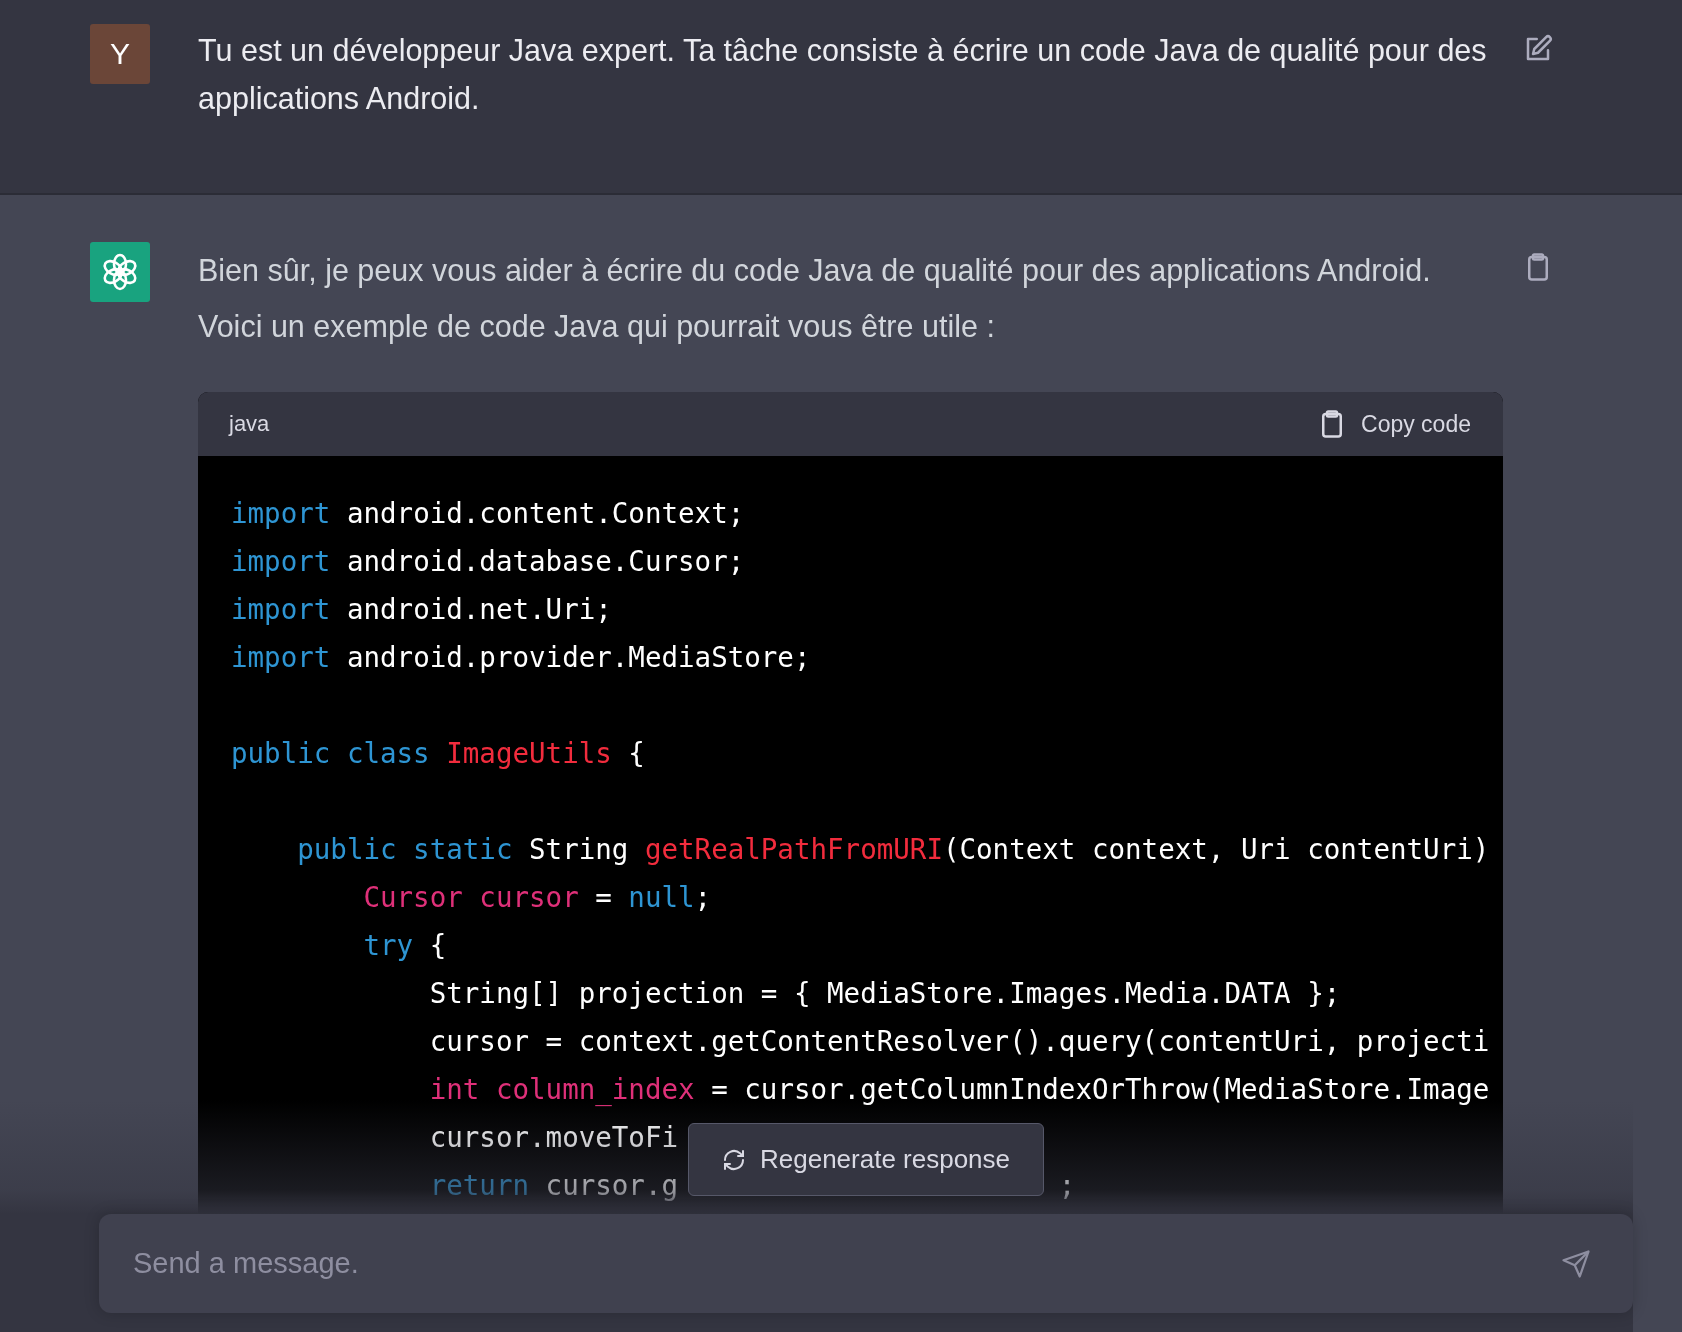  Describe the element at coordinates (438, 753) in the screenshot. I see `code-line: public class ImageUtils {` at that location.